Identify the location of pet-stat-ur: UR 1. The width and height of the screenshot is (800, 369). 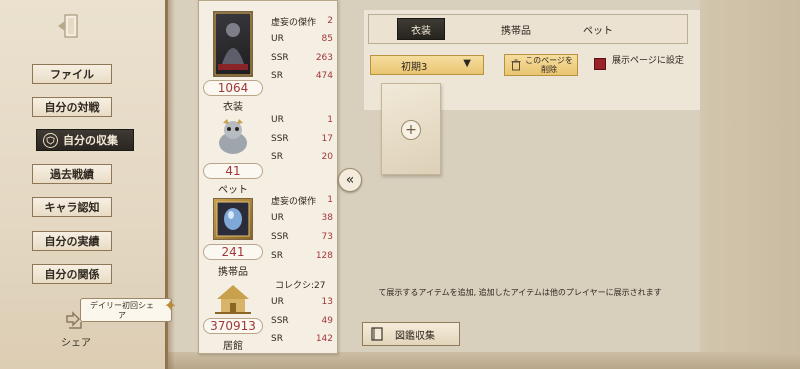
(302, 120).